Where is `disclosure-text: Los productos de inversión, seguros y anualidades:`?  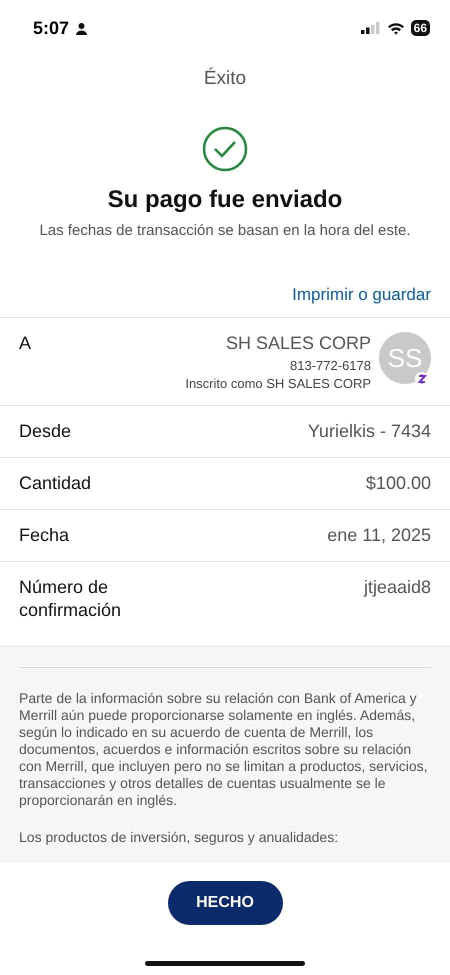
disclosure-text: Los productos de inversión, seguros y anualidades: is located at coordinates (179, 837).